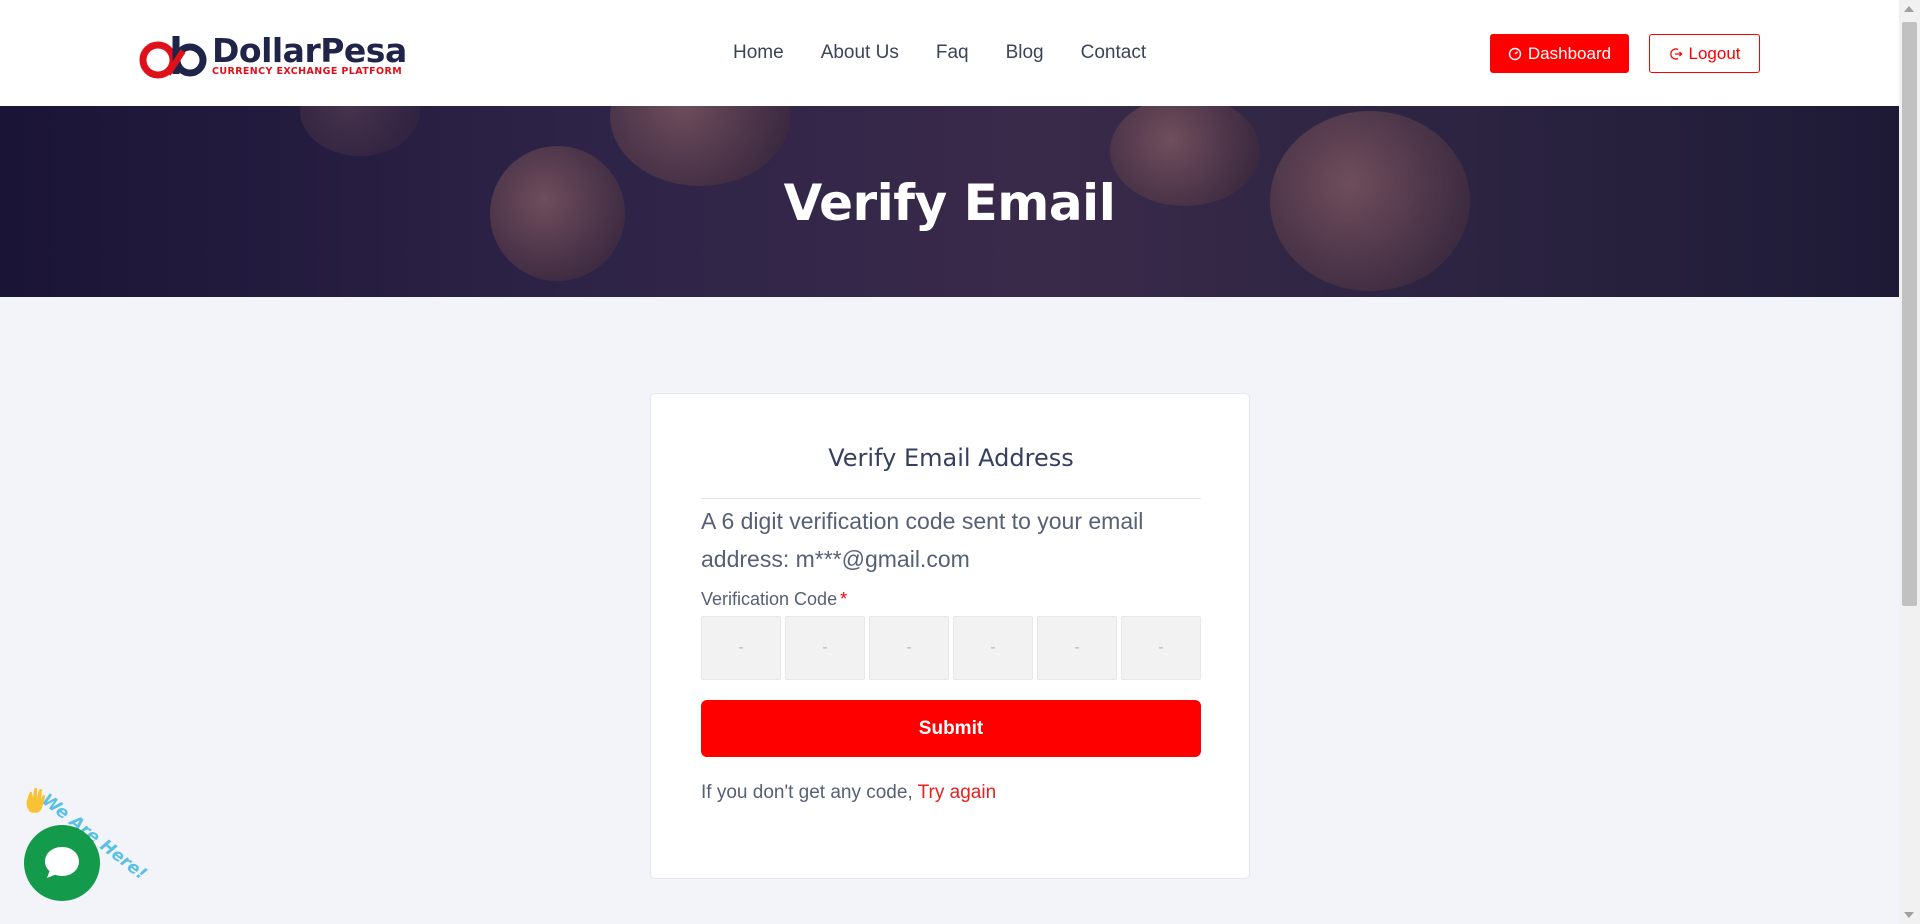 The image size is (1920, 924). I want to click on code-digit-6: -, so click(1161, 648).